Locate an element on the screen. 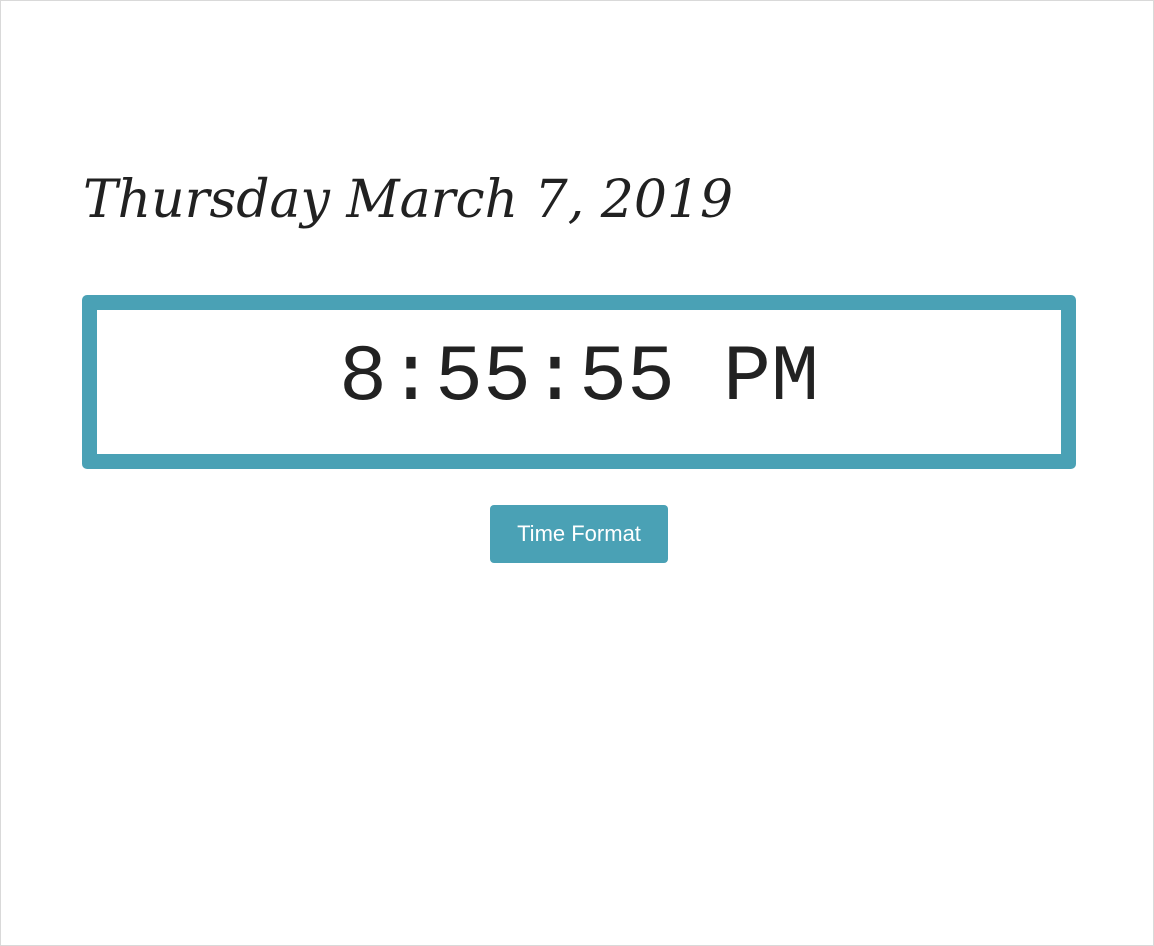 The image size is (1154, 946). date-heading: Thursday March 7, 2019 is located at coordinates (408, 200).